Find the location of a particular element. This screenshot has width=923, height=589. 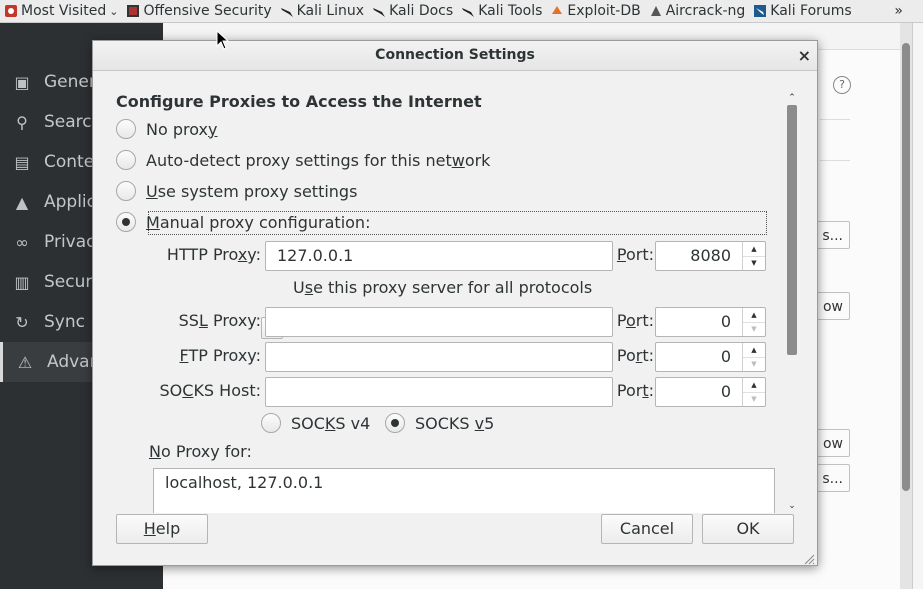

no-proxy-for-textarea: localhost, 127.0.0.1 is located at coordinates (464, 490).